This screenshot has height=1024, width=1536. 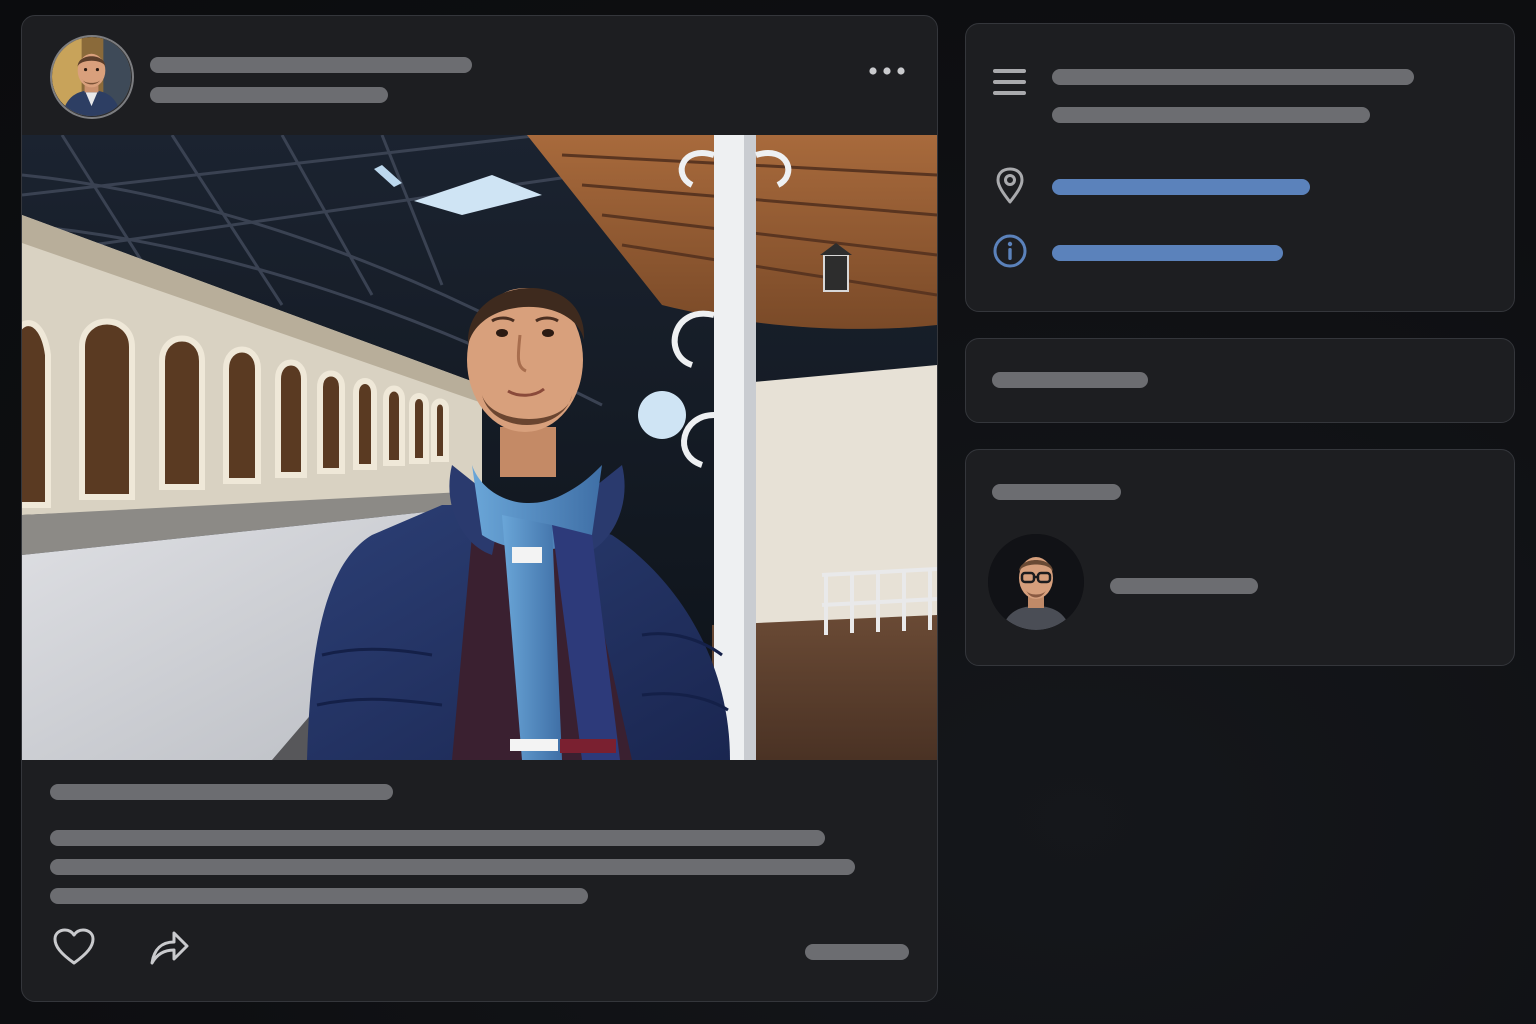 I want to click on suggested-user-avatar, so click(x=1036, y=582).